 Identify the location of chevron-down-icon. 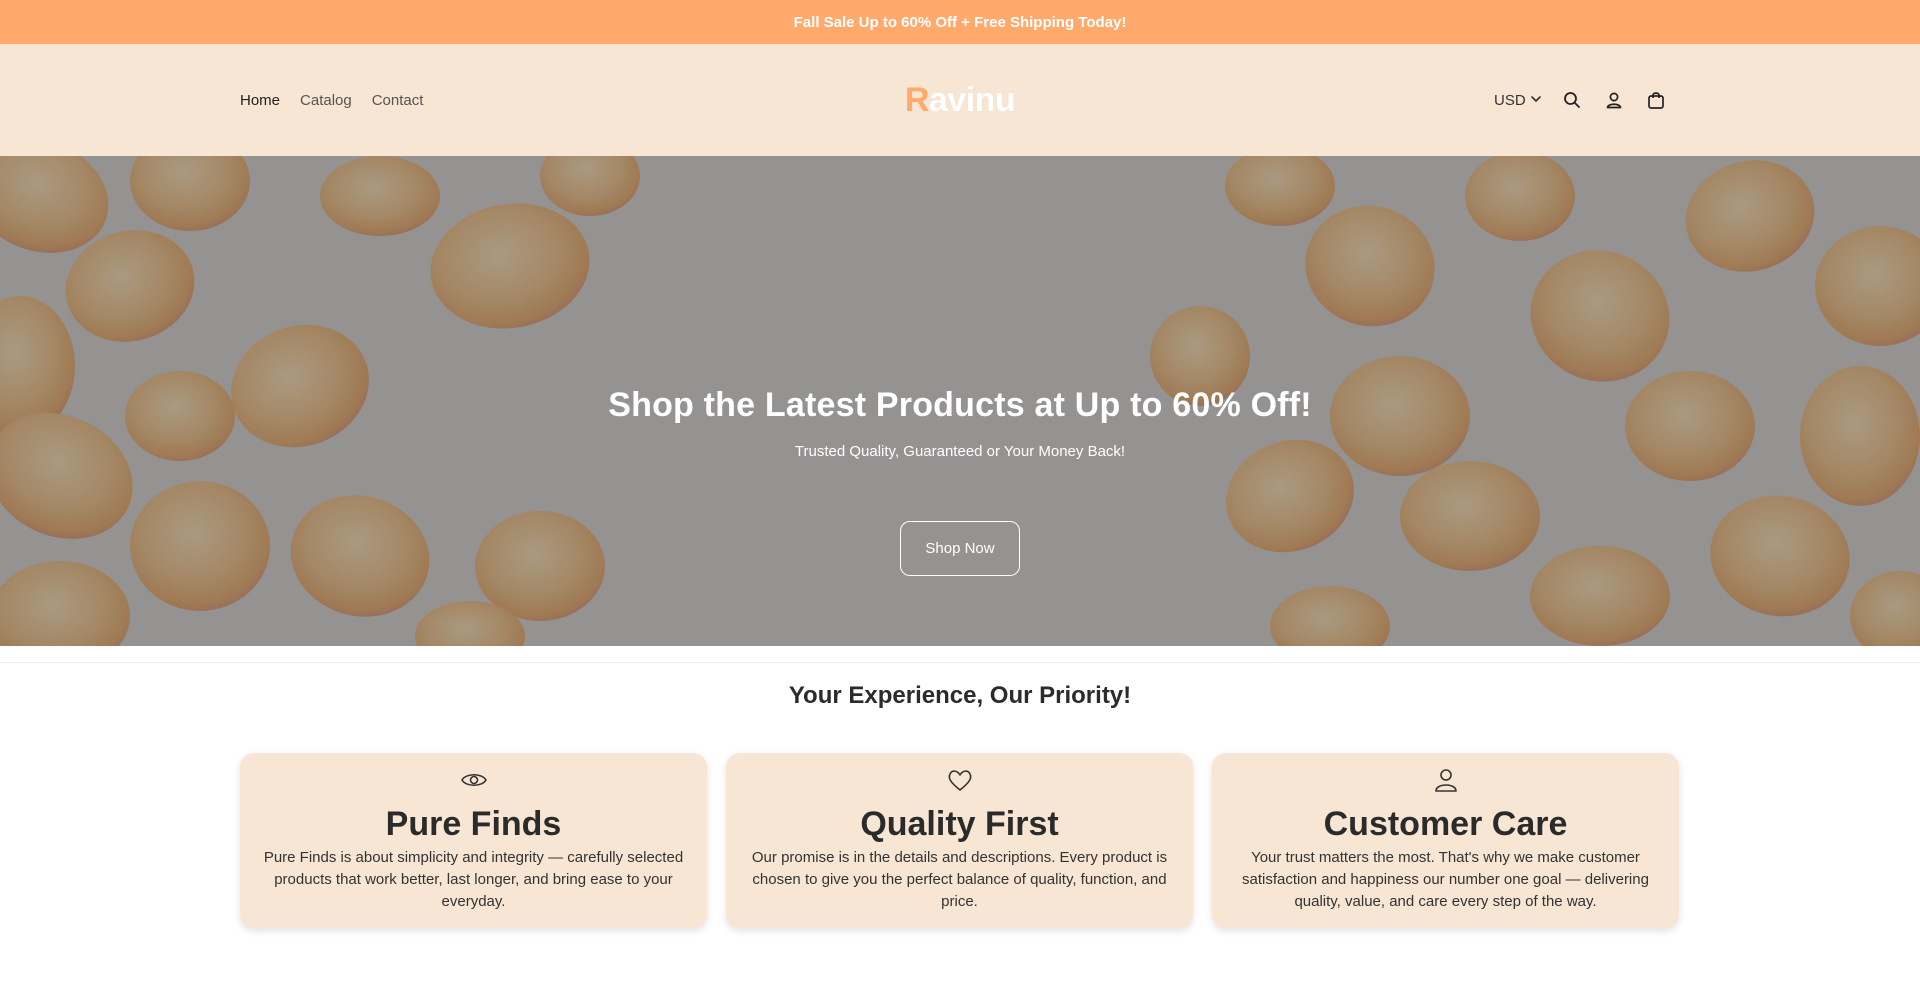
(1536, 100).